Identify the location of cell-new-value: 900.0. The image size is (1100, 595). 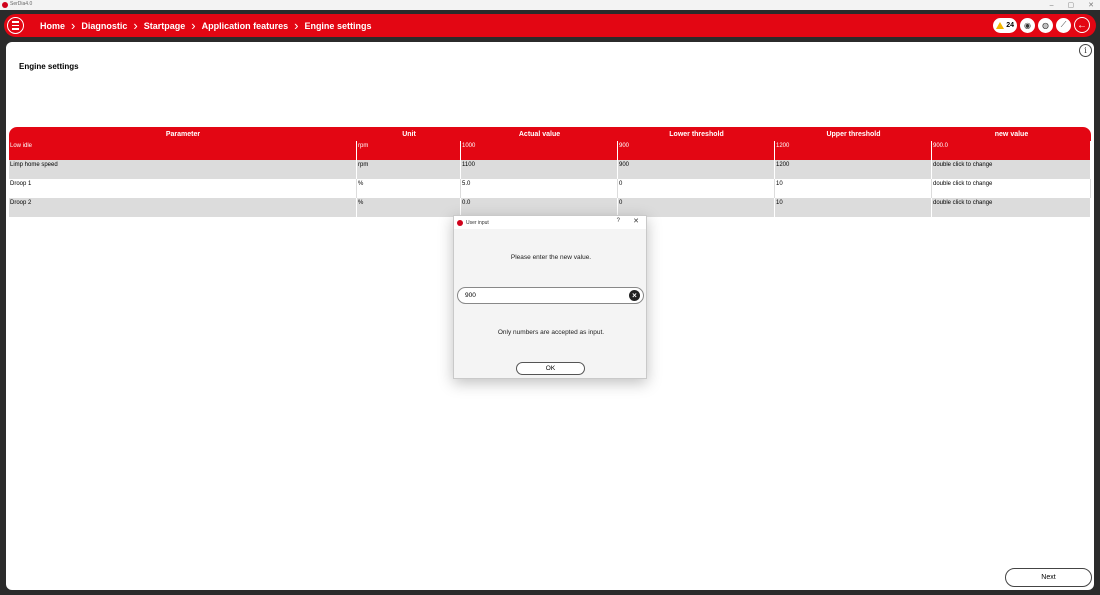
(1011, 150).